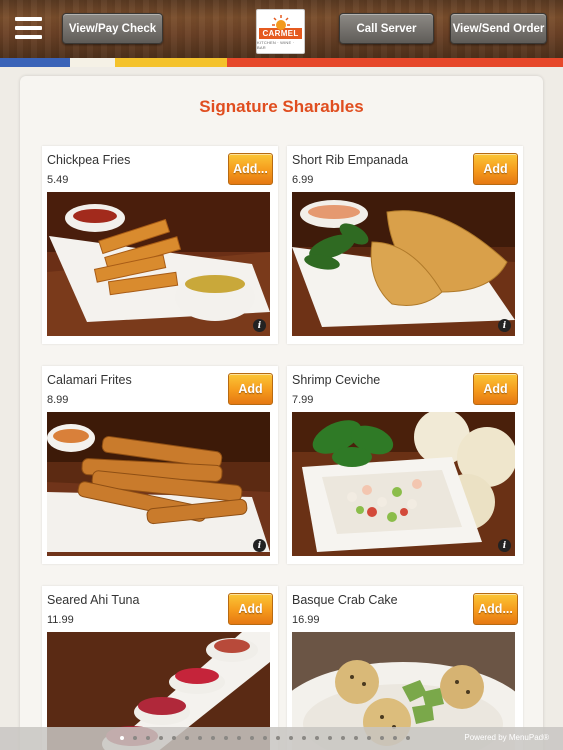 Image resolution: width=563 pixels, height=750 pixels. I want to click on item-name: Basque Crab Cake, so click(345, 600).